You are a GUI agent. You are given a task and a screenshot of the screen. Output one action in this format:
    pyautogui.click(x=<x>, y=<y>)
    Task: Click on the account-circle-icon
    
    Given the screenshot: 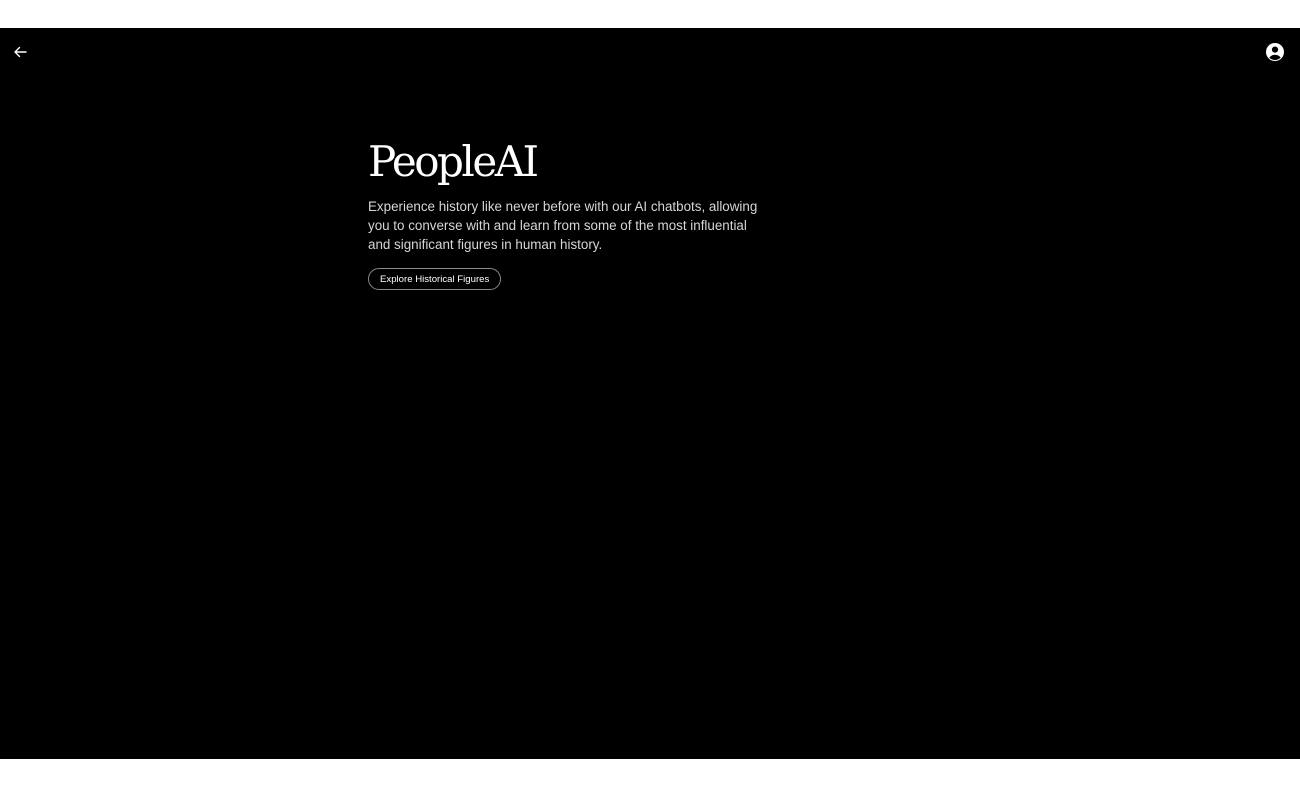 What is the action you would take?
    pyautogui.click(x=1275, y=52)
    